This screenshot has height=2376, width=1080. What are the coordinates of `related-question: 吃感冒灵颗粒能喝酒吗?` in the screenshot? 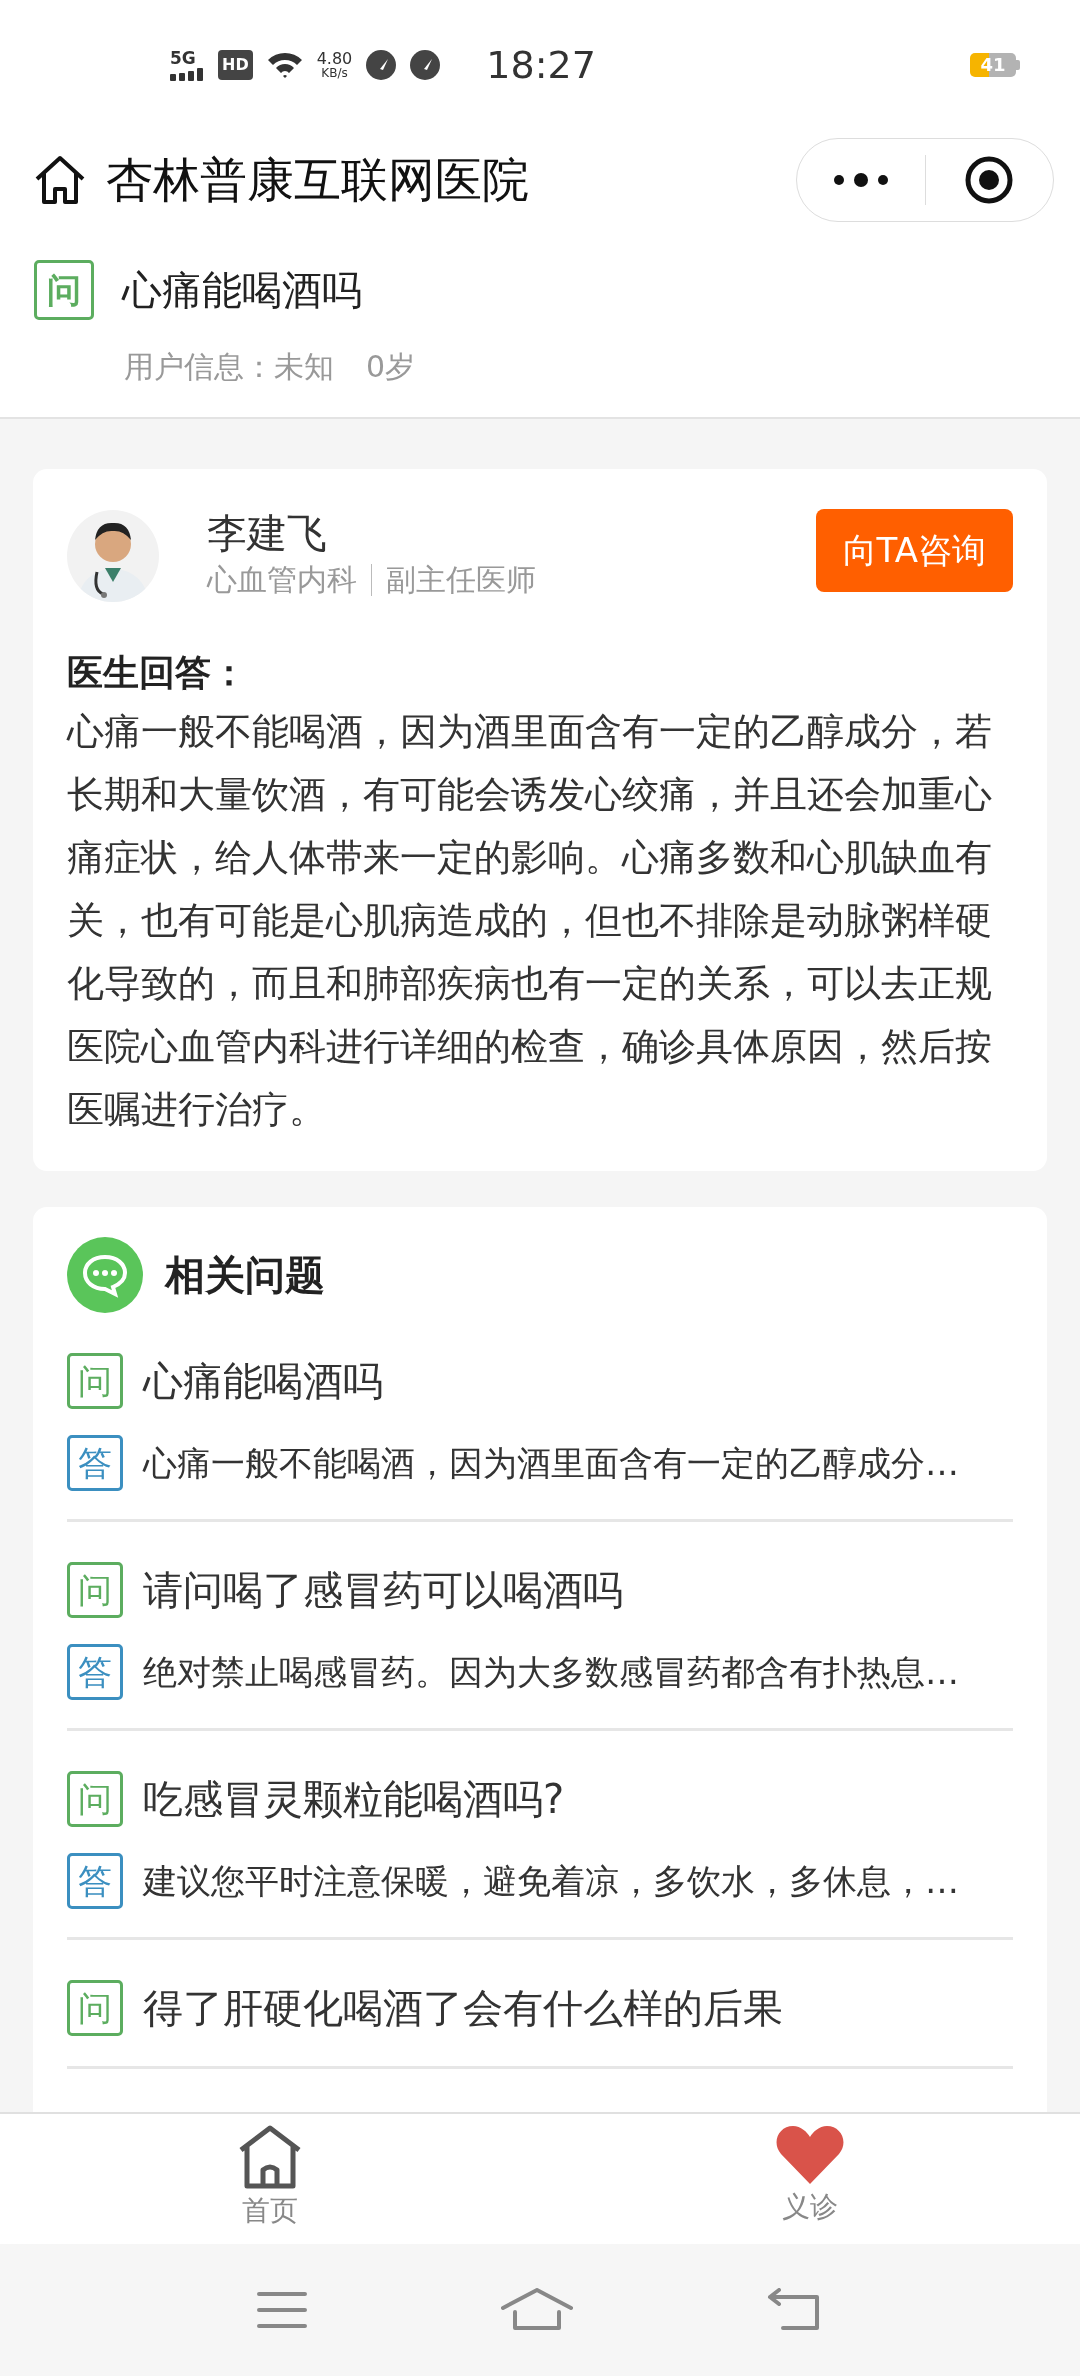 It's located at (354, 1799).